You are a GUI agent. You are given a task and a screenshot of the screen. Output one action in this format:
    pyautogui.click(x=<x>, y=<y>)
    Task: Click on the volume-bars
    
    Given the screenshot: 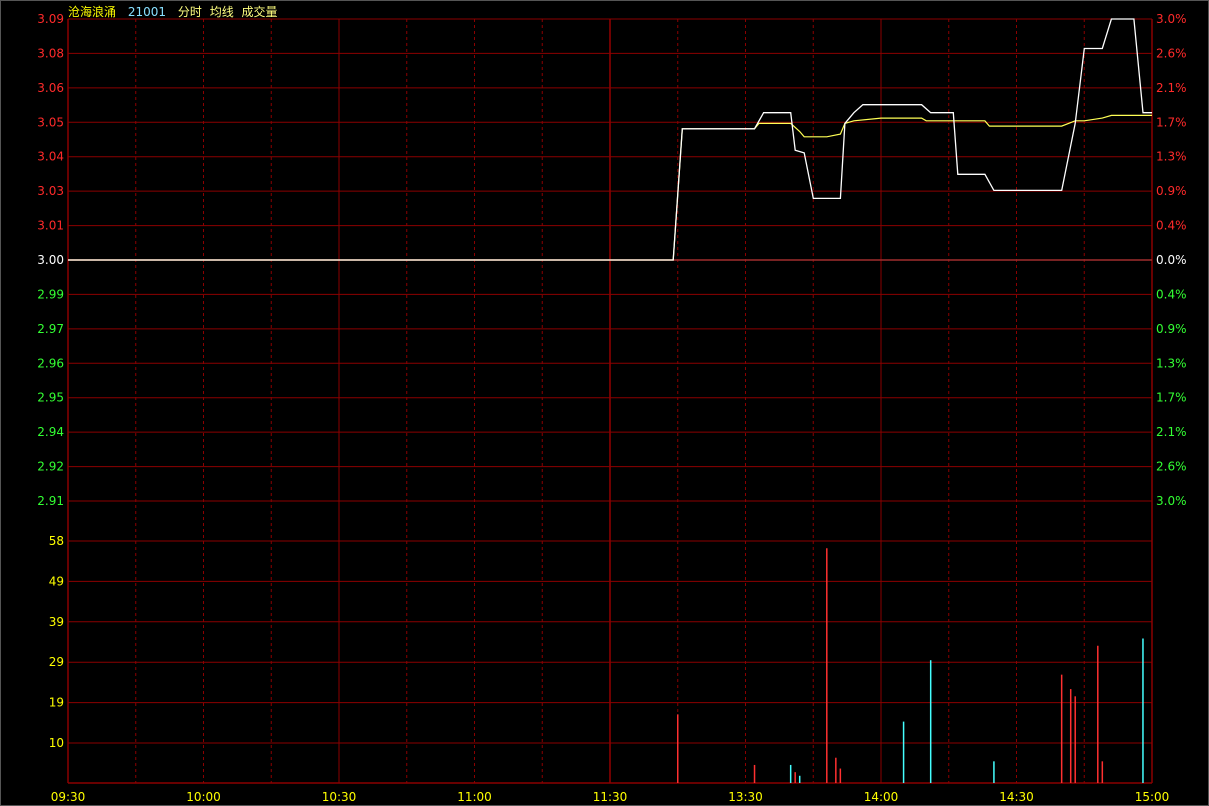 What is the action you would take?
    pyautogui.click(x=910, y=665)
    